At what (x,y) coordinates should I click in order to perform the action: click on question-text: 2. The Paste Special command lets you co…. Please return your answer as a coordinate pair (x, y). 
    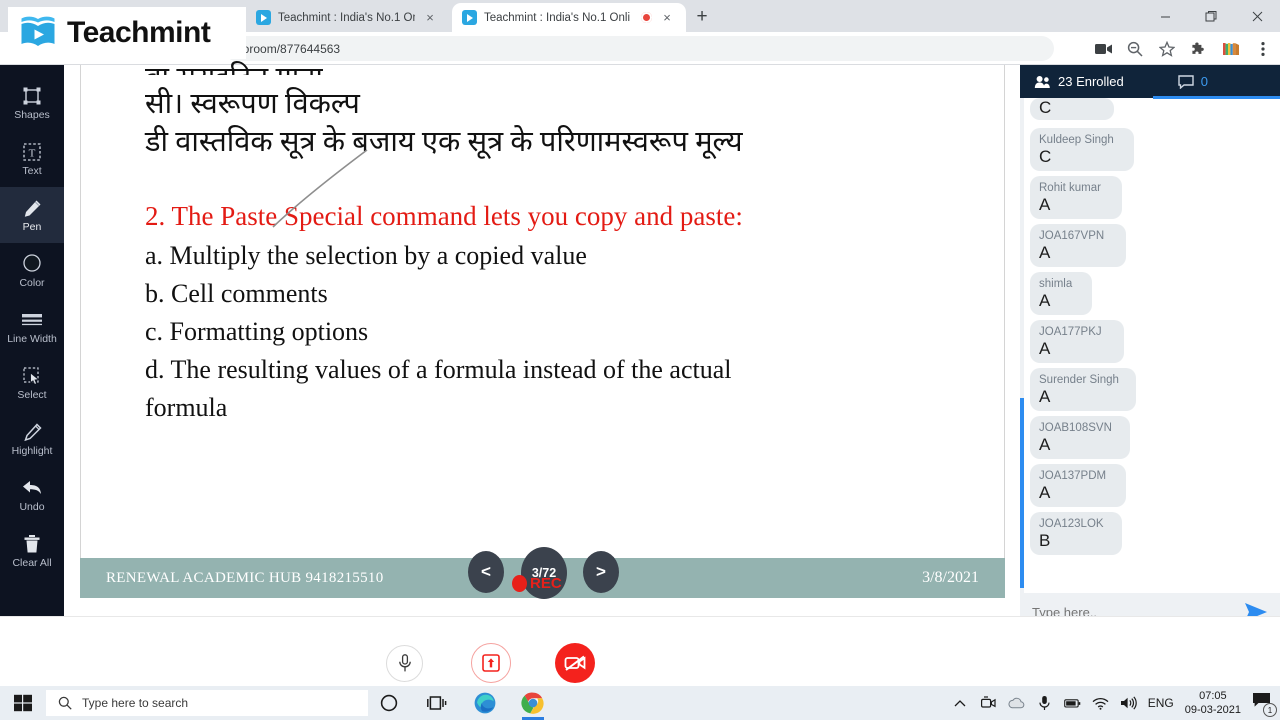
    Looking at the image, I should click on (444, 216).